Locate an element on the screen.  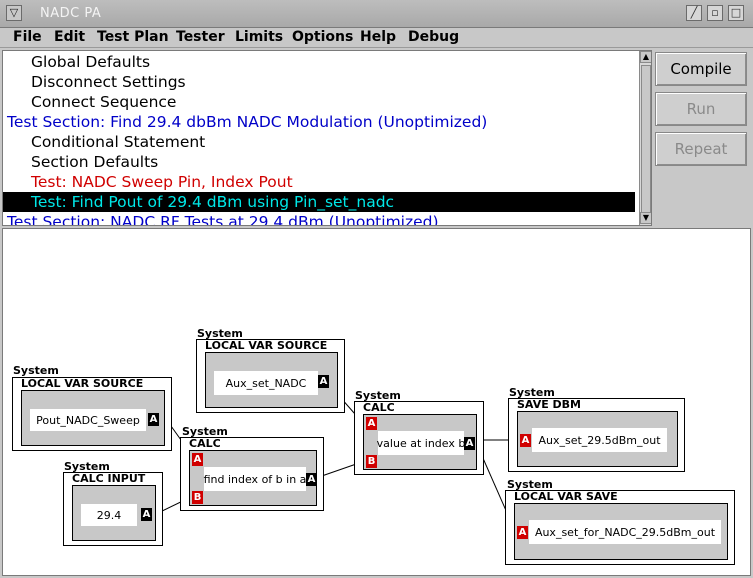
node-body: 29.4 A is located at coordinates (114, 513).